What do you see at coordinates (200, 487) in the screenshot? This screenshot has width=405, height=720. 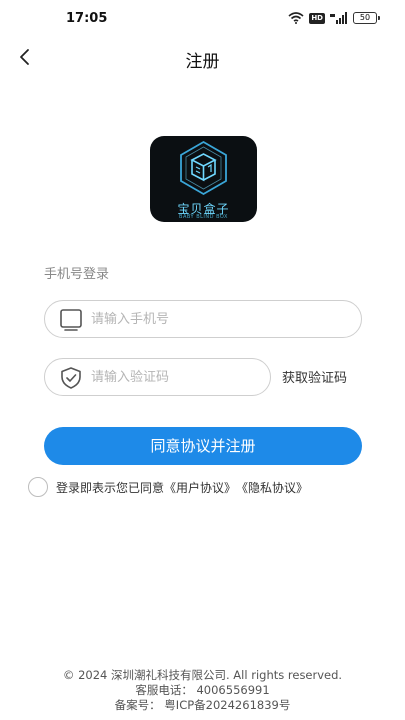 I see `user-agreement-link: 《用户协议》` at bounding box center [200, 487].